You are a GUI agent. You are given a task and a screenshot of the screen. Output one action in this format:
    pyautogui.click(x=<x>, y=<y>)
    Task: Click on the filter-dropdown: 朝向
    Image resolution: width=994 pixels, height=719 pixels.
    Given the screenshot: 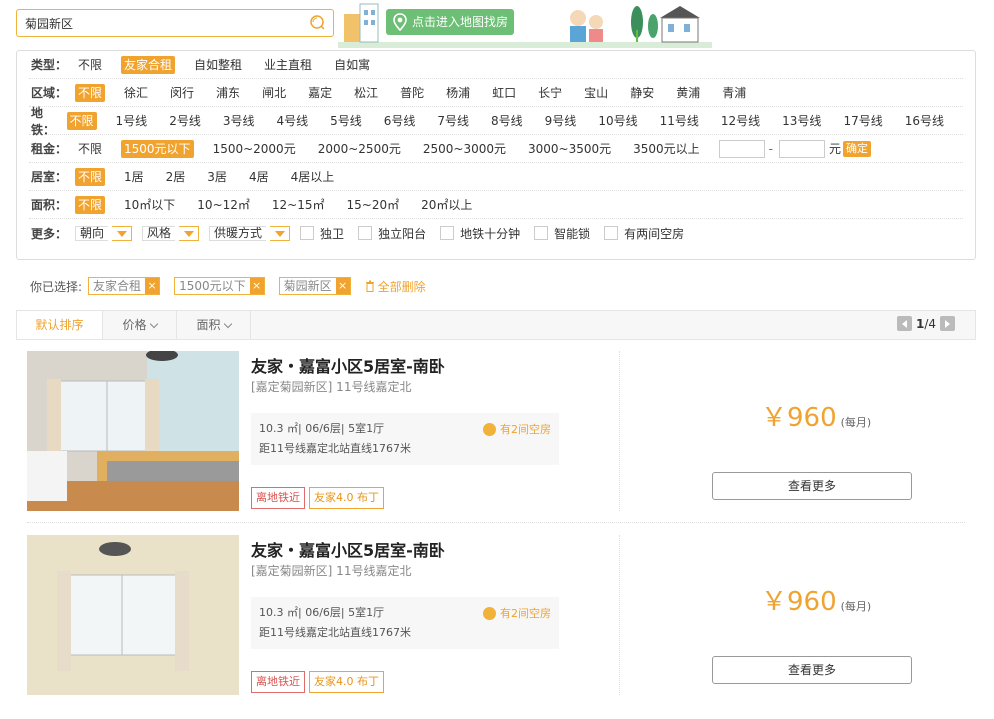 What is the action you would take?
    pyautogui.click(x=104, y=233)
    